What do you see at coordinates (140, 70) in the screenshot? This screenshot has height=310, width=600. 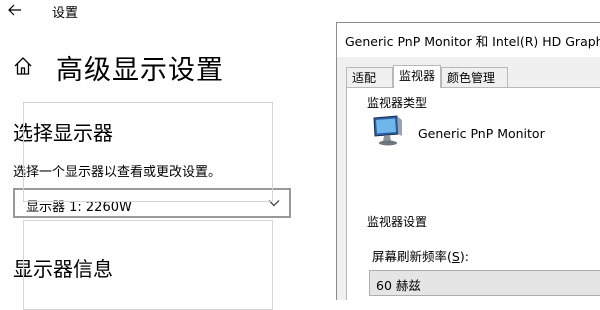 I see `page-title: 高级显示设置` at bounding box center [140, 70].